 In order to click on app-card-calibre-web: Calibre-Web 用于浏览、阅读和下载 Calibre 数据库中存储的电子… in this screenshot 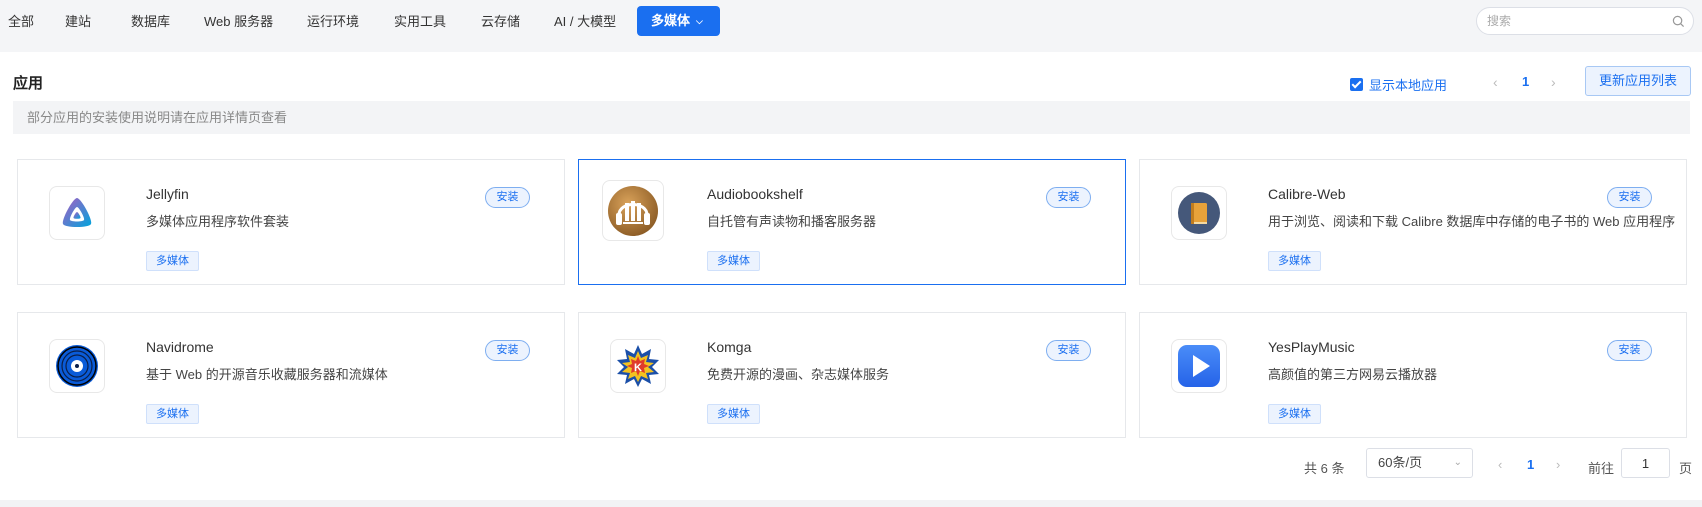, I will do `click(1413, 222)`.